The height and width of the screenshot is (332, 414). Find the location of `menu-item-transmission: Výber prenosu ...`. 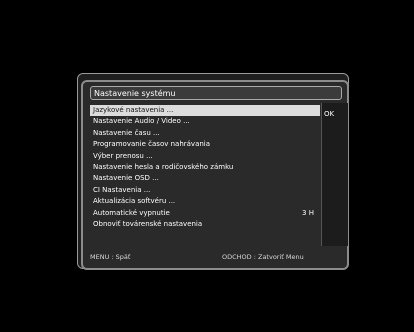

menu-item-transmission: Výber prenosu ... is located at coordinates (205, 156).